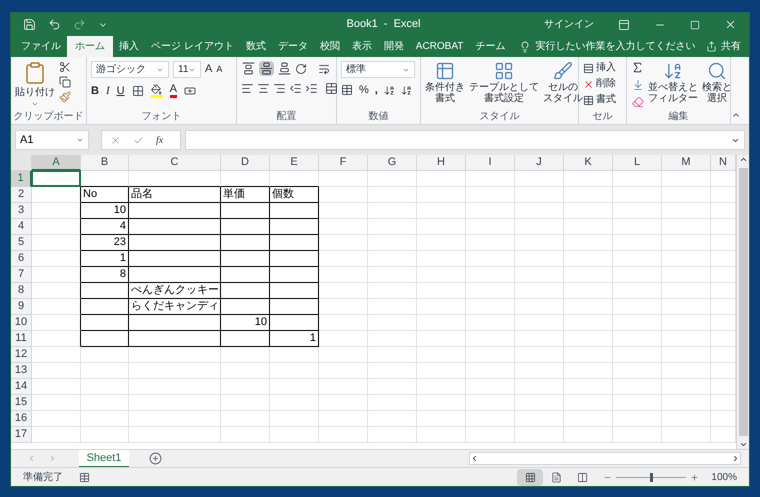 Image resolution: width=760 pixels, height=497 pixels. Describe the element at coordinates (21, 339) in the screenshot. I see `row-header: 11` at that location.